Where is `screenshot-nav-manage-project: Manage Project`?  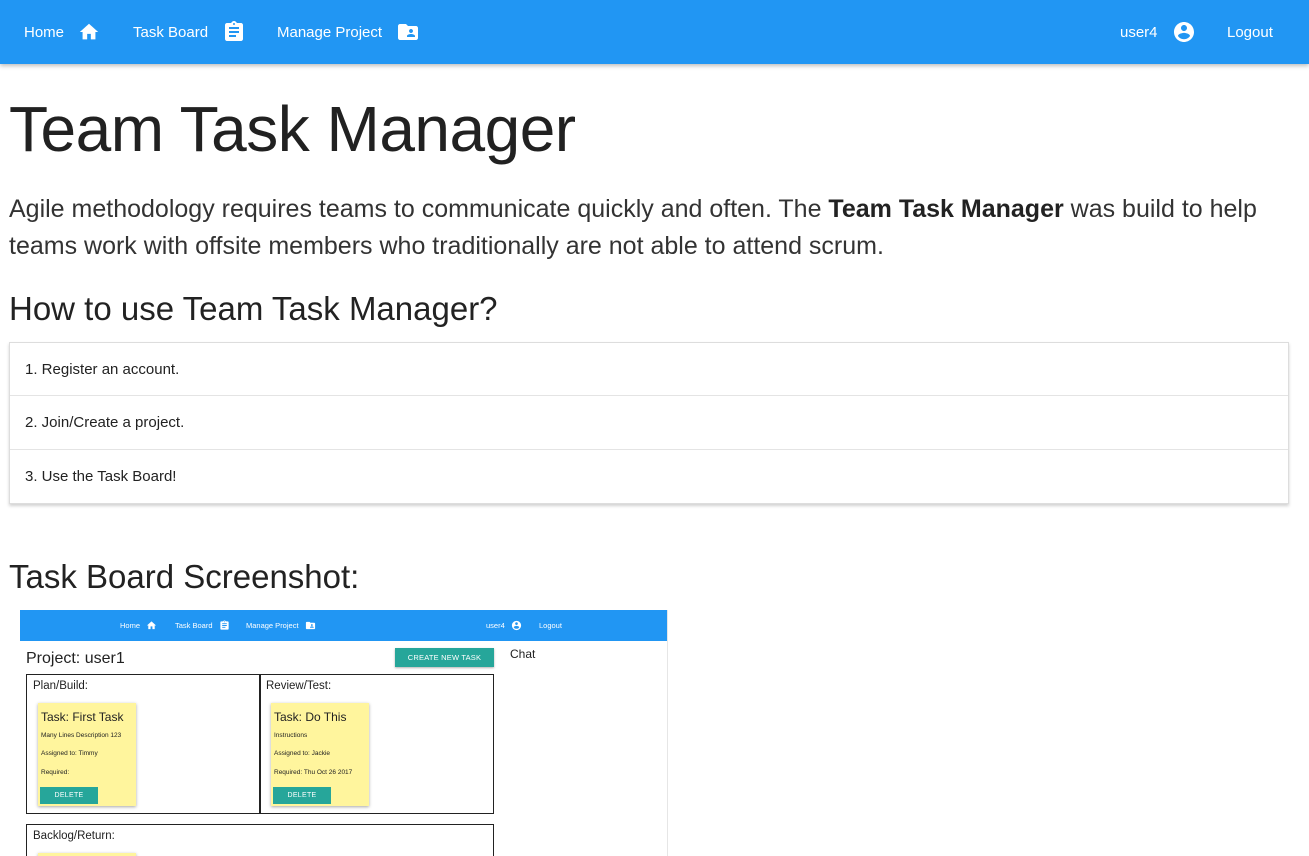
screenshot-nav-manage-project: Manage Project is located at coordinates (281, 625).